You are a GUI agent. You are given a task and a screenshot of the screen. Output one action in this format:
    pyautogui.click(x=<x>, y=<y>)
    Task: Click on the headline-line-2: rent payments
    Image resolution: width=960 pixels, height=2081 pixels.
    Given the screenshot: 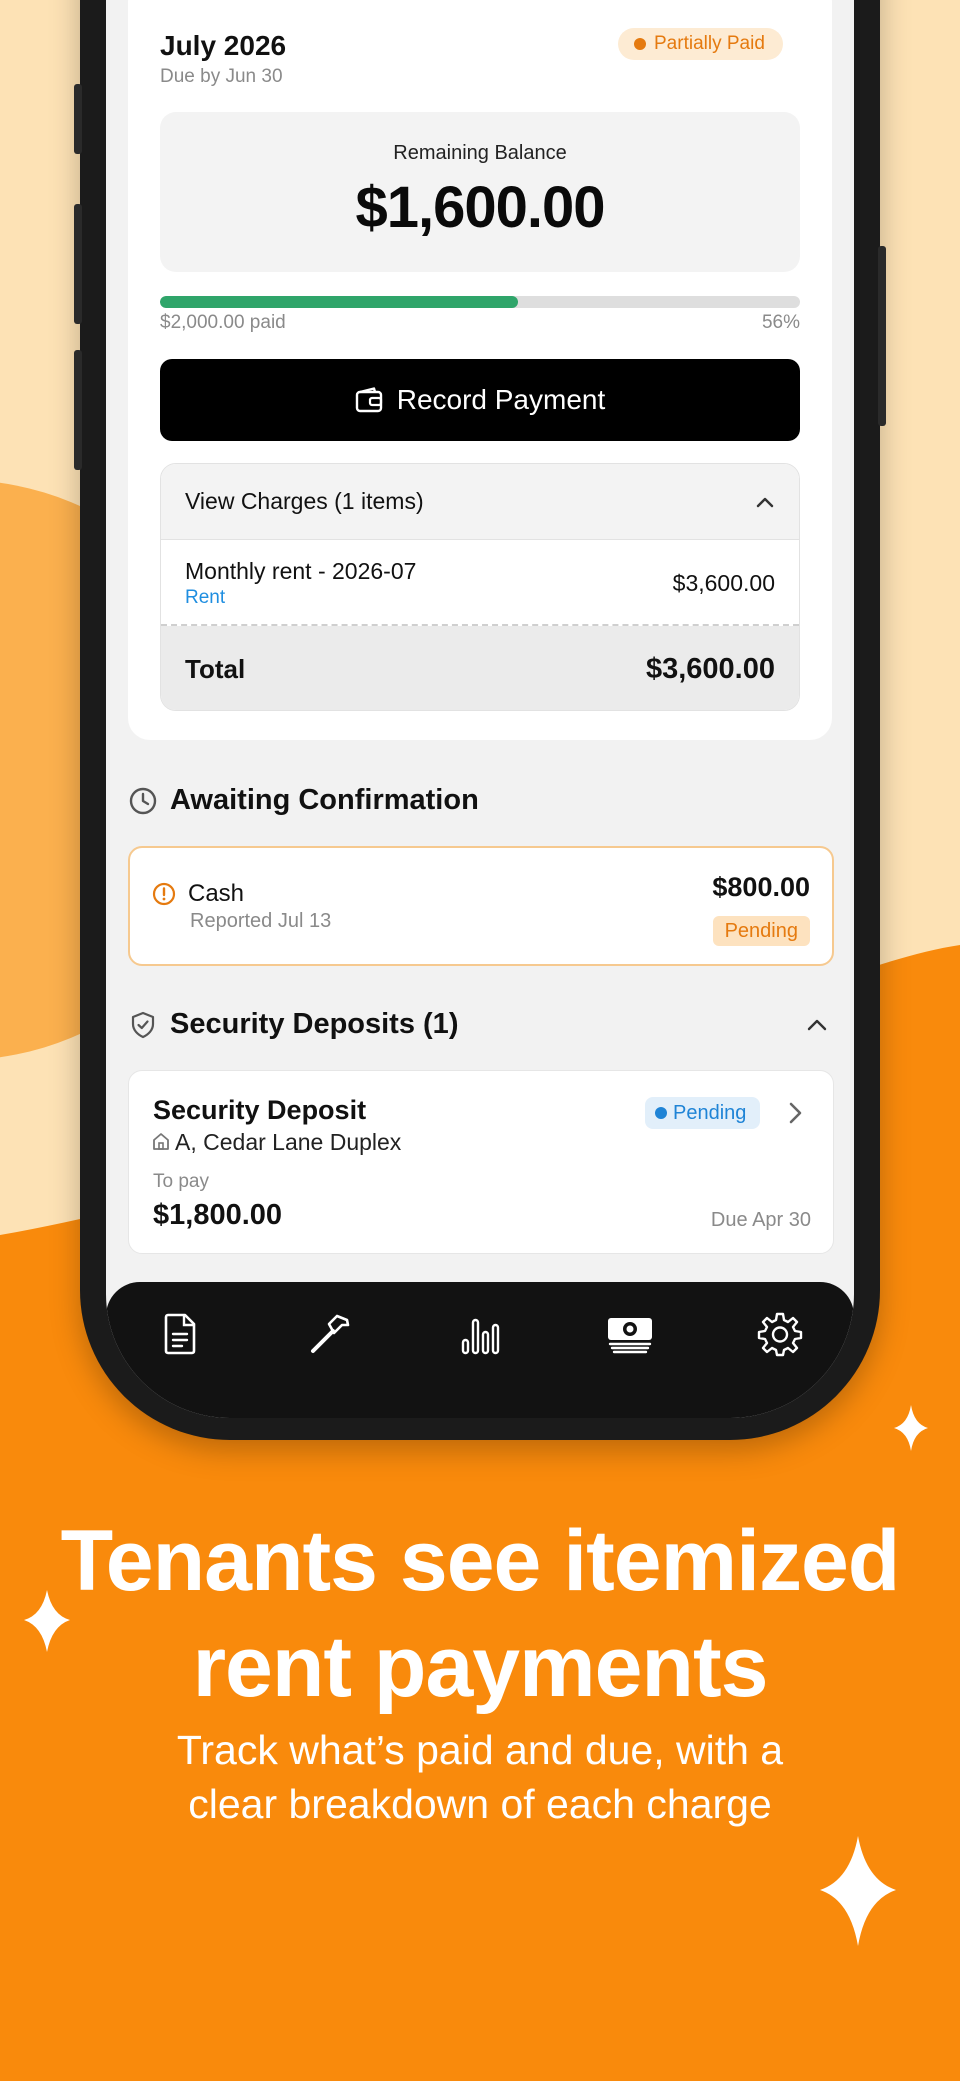 What is the action you would take?
    pyautogui.click(x=480, y=1667)
    